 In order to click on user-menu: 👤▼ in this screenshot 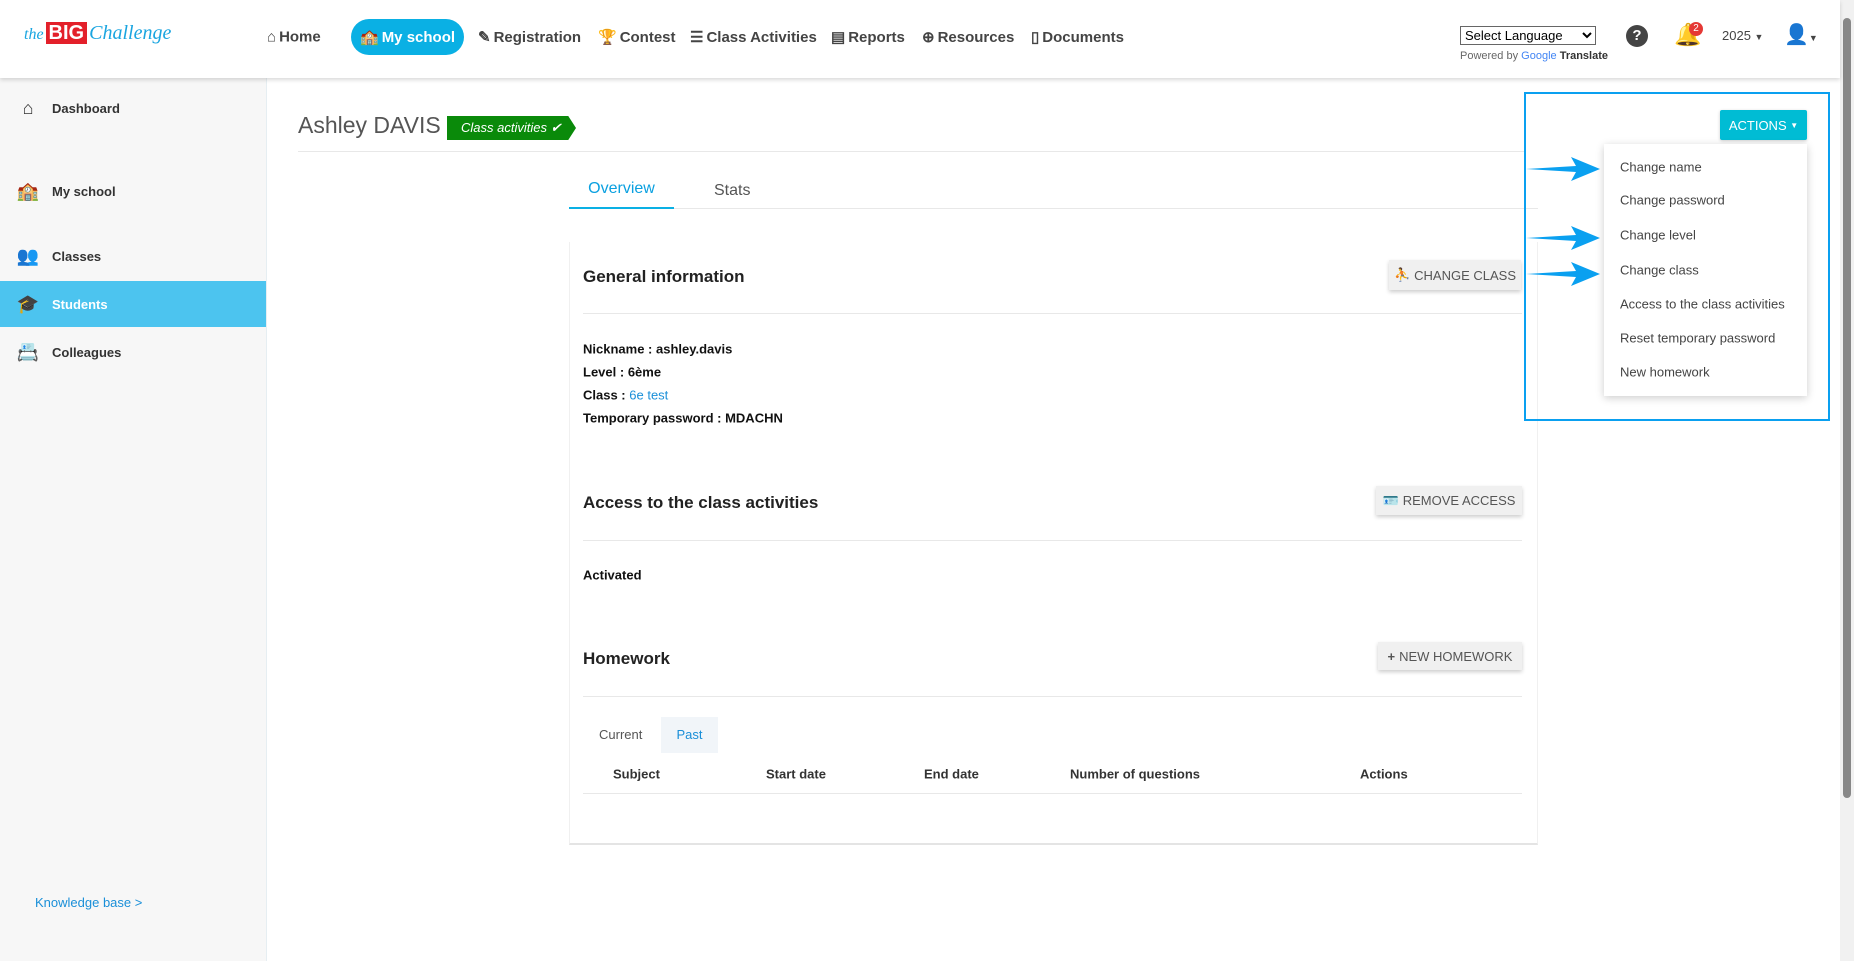, I will do `click(1801, 34)`.